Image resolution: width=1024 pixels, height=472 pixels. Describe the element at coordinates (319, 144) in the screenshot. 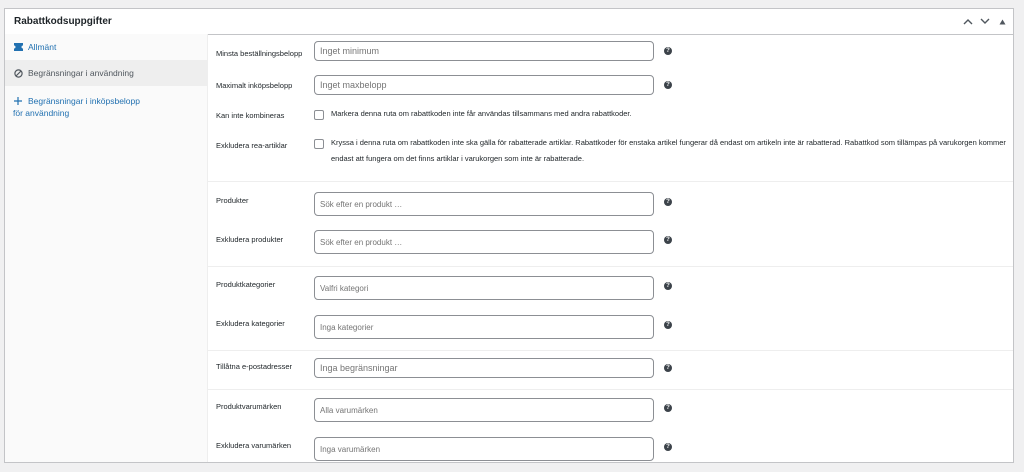

I see `exclude-sale-checkbox` at that location.